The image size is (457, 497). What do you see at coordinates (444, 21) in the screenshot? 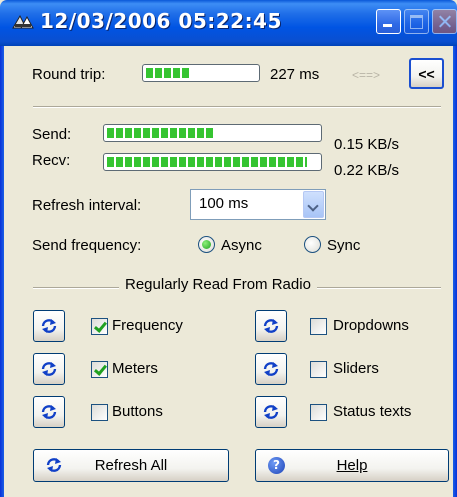
I see `close-button` at bounding box center [444, 21].